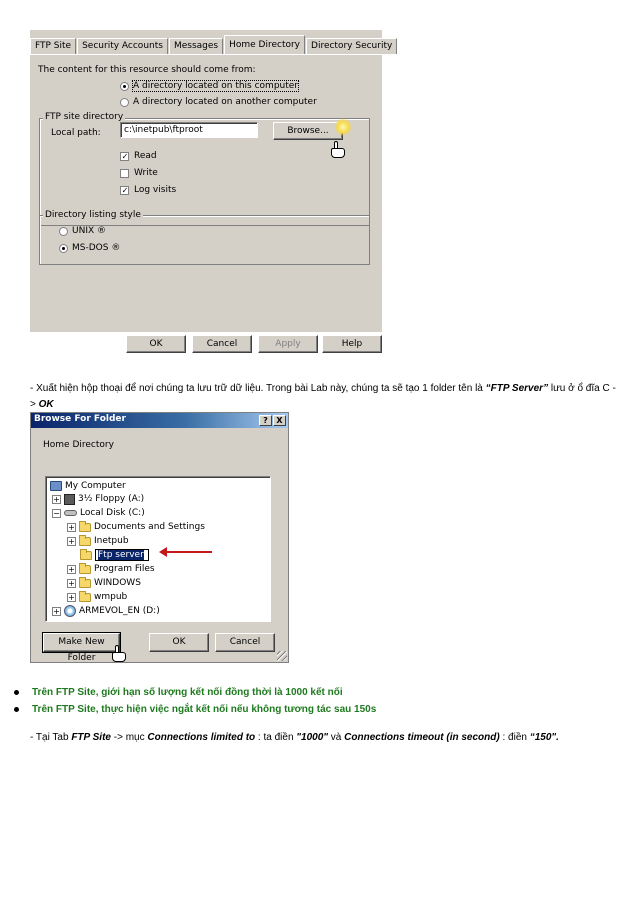  What do you see at coordinates (185, 552) in the screenshot?
I see `red-arrow-icon` at bounding box center [185, 552].